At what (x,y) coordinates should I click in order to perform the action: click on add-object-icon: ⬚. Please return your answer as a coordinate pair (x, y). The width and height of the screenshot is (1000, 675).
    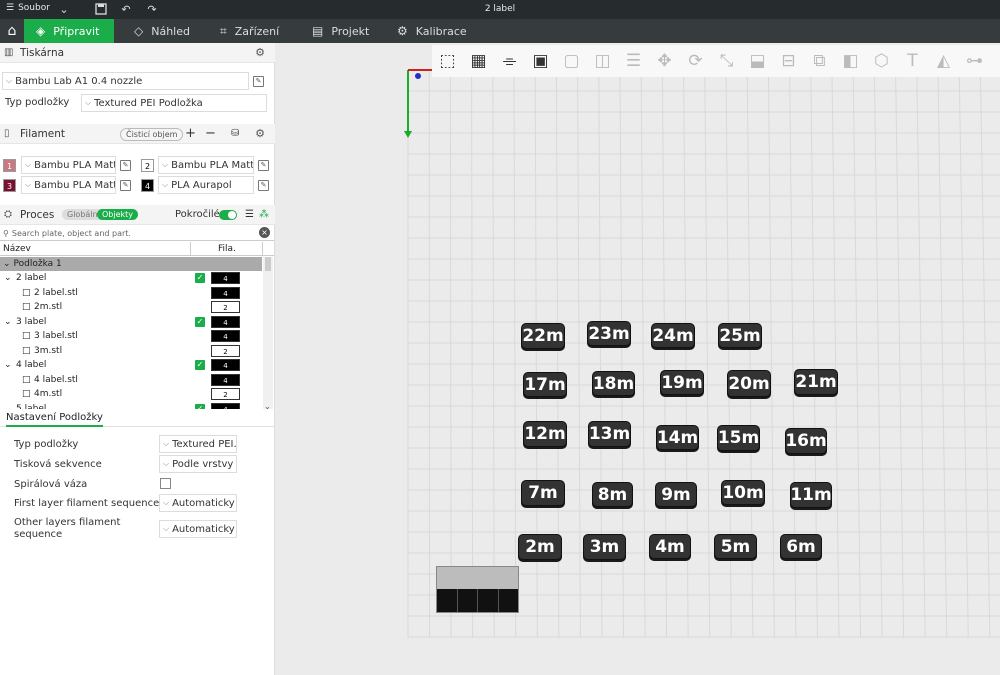
    Looking at the image, I should click on (447, 61).